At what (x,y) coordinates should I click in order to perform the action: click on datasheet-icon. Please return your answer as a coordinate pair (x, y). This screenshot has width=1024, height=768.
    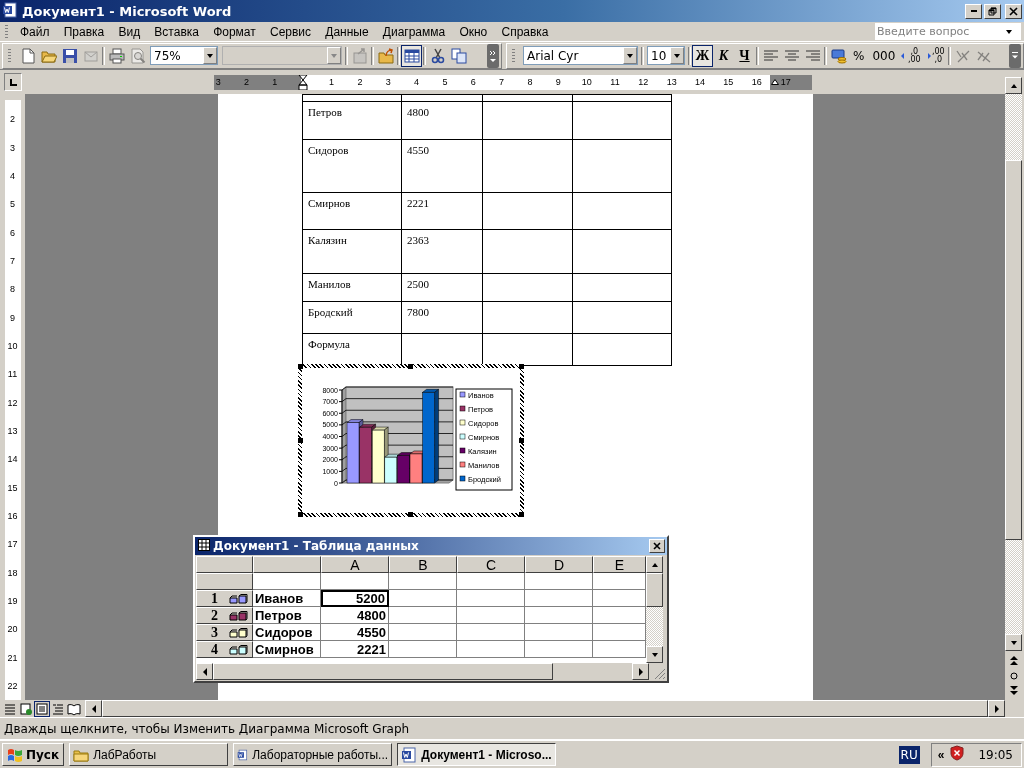
    Looking at the image, I should click on (411, 55).